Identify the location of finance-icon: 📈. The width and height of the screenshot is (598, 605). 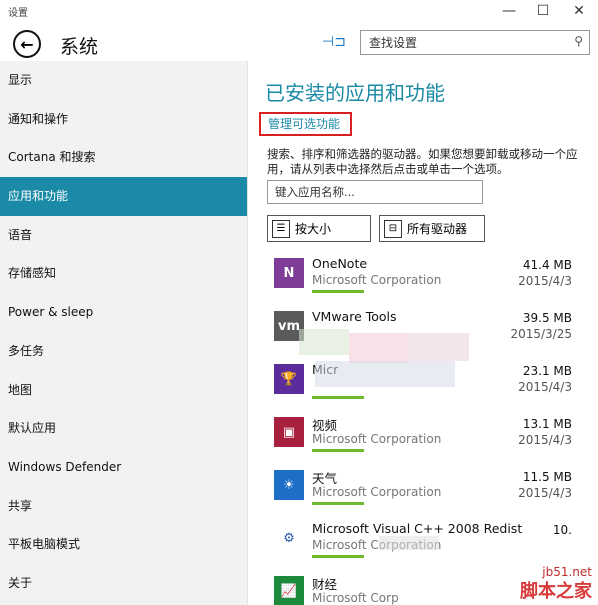
(289, 590).